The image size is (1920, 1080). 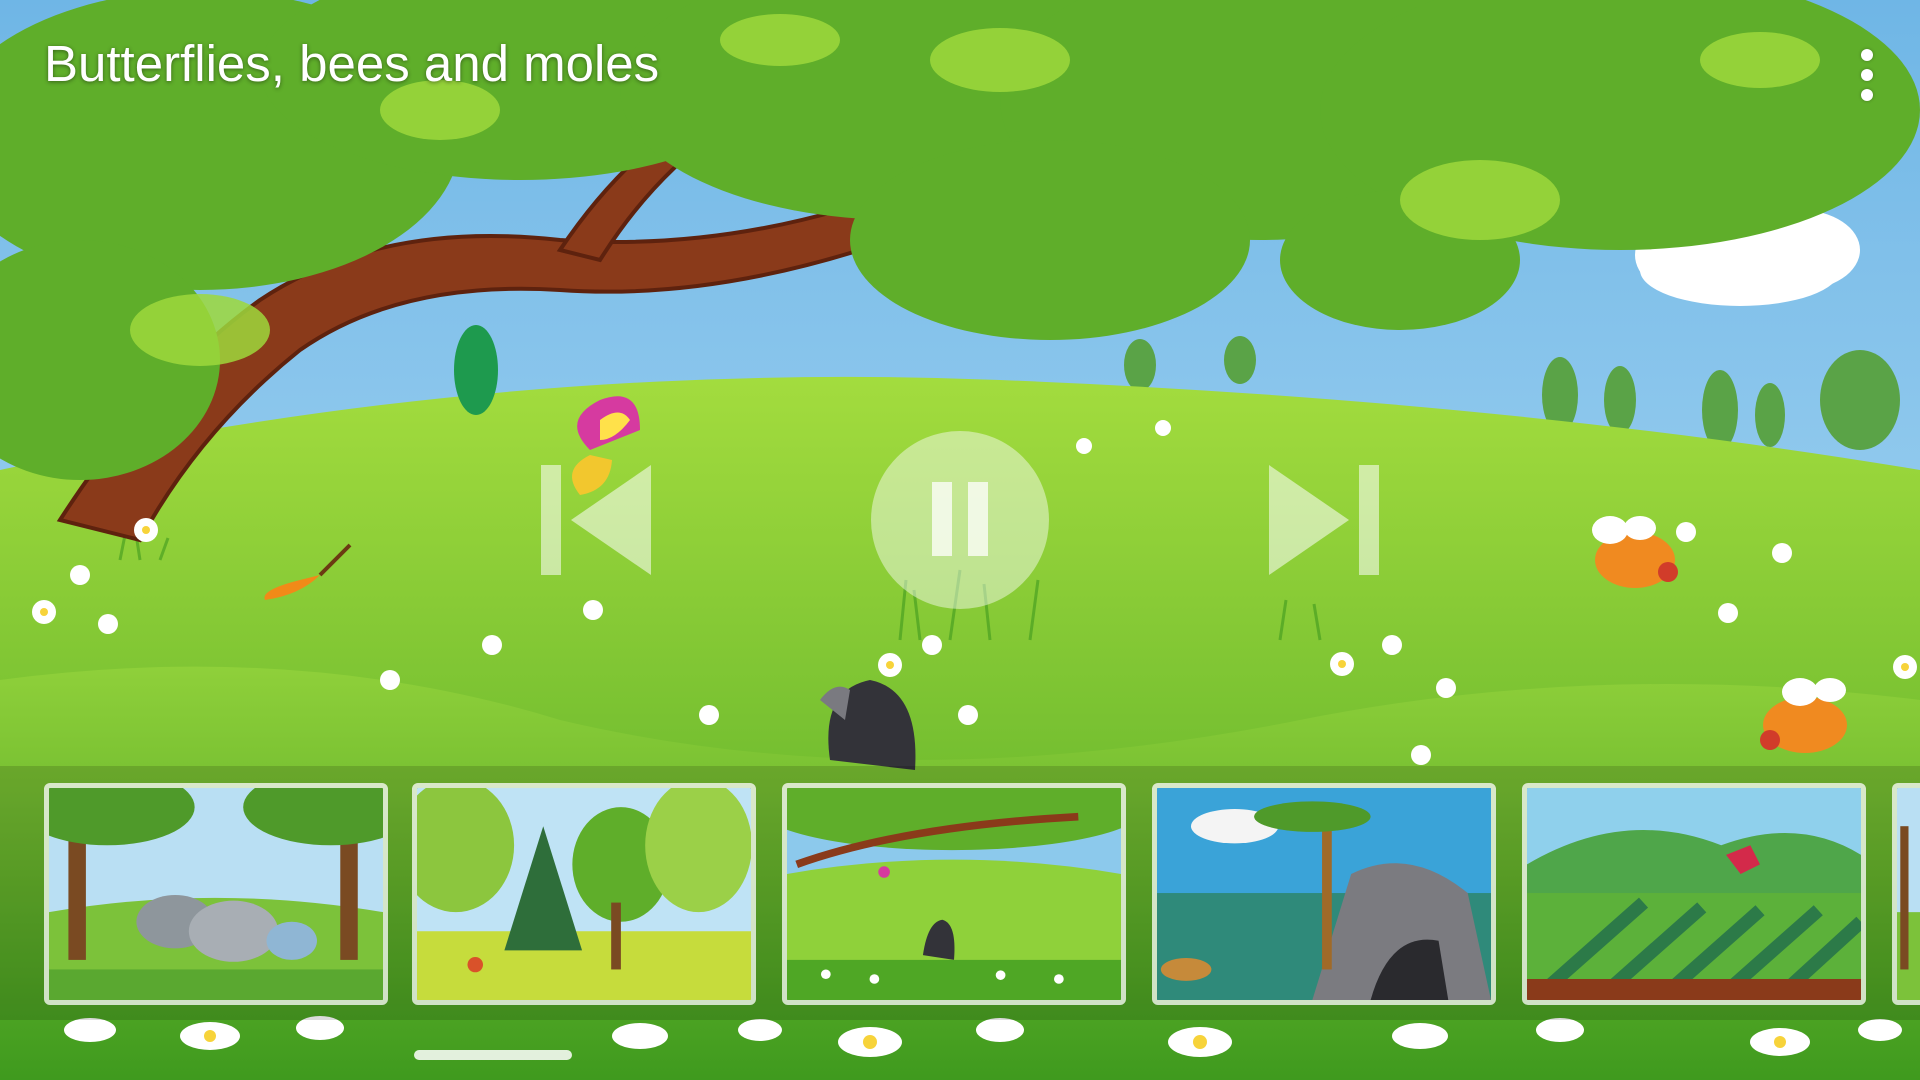 I want to click on playlist-item-cave, so click(x=1324, y=894).